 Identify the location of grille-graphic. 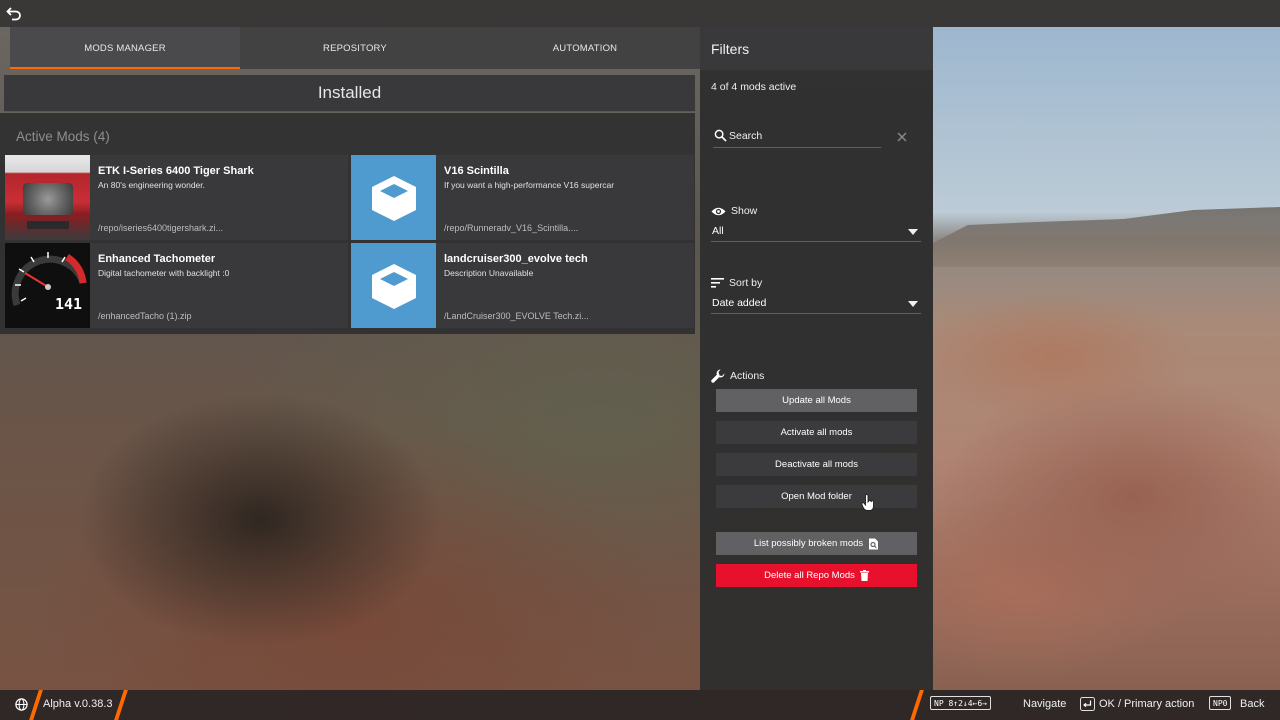
(48, 225).